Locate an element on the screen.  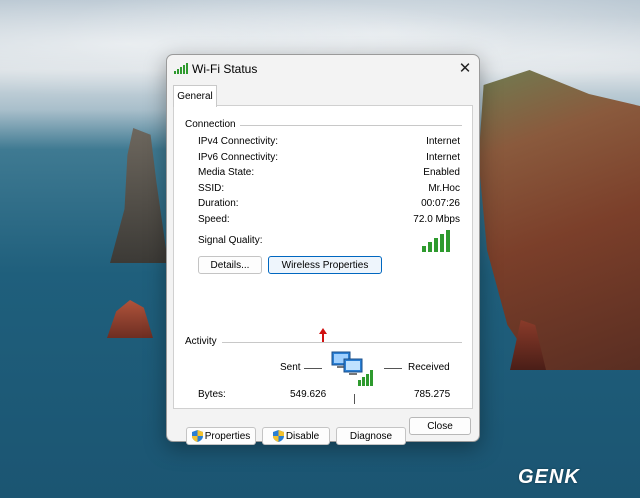
network-computers-icon is located at coordinates (352, 368).